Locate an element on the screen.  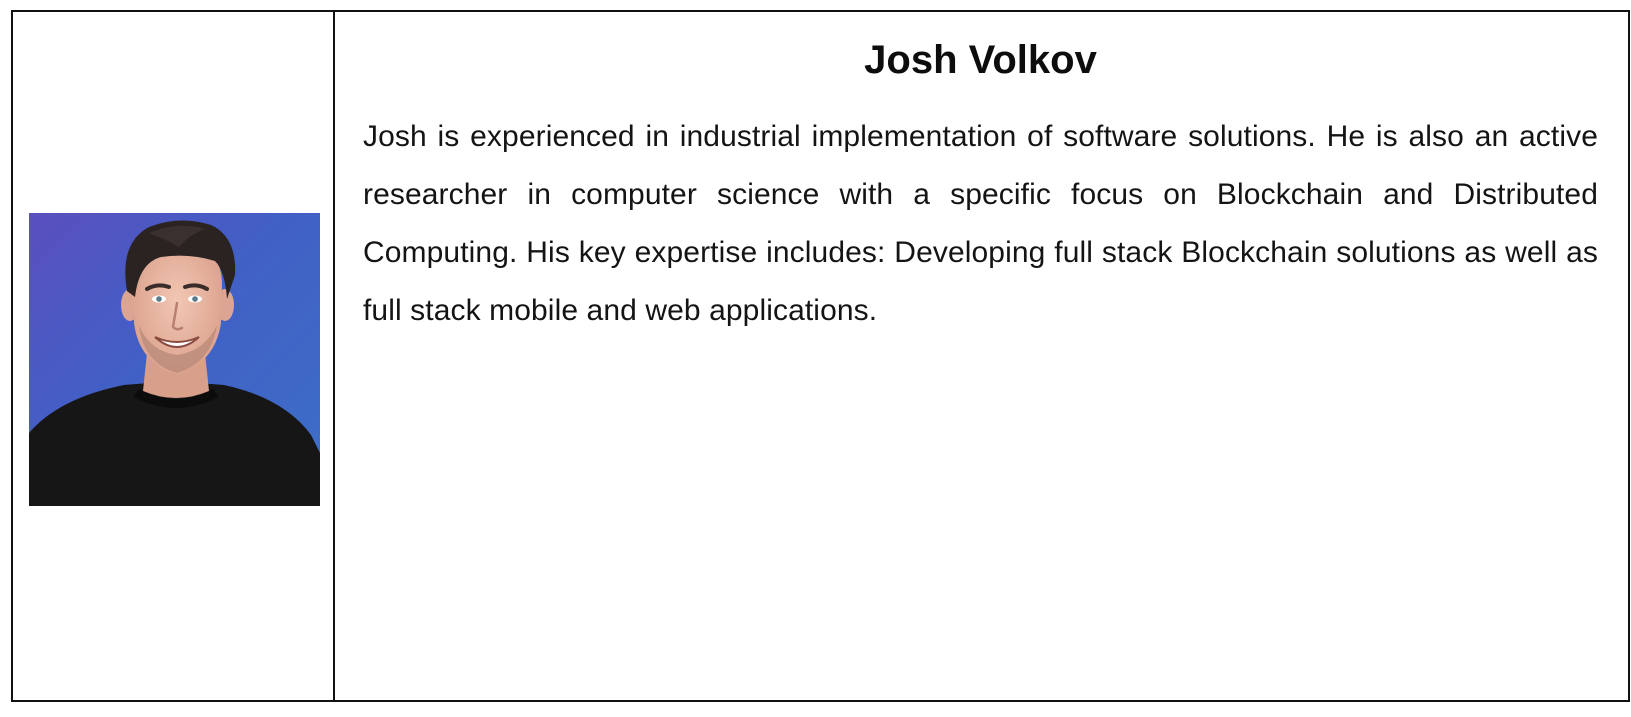
portrait-image is located at coordinates (174, 359).